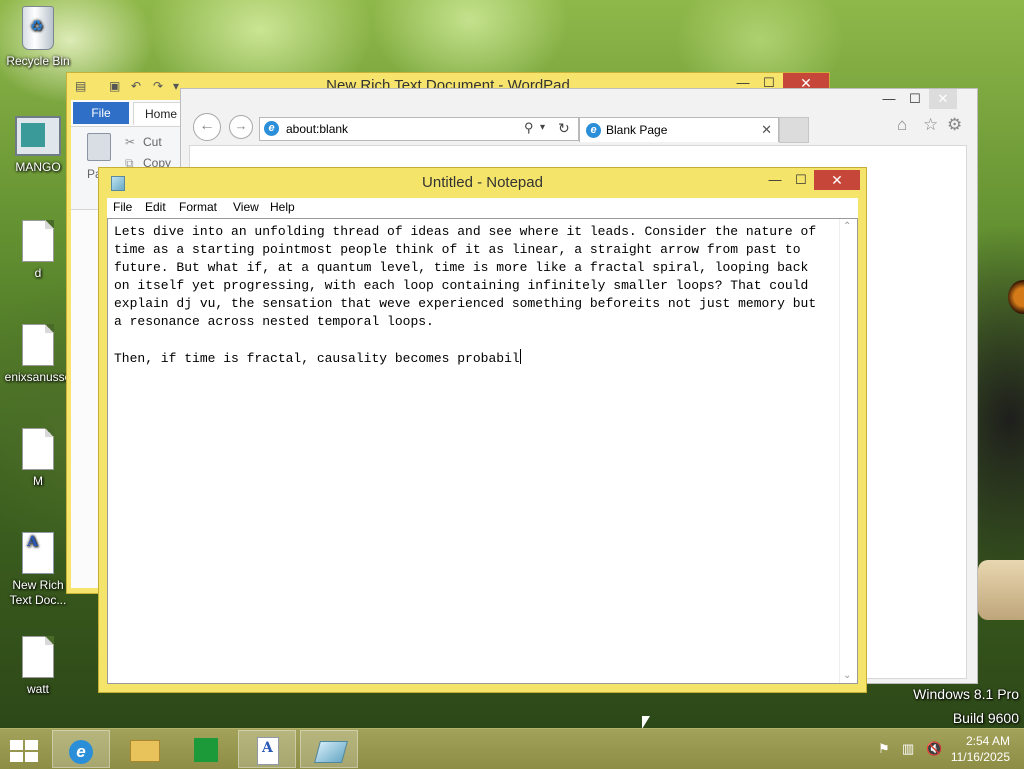  Describe the element at coordinates (966, 694) in the screenshot. I see `watermark-edition: Windows 8.1 Pro` at that location.